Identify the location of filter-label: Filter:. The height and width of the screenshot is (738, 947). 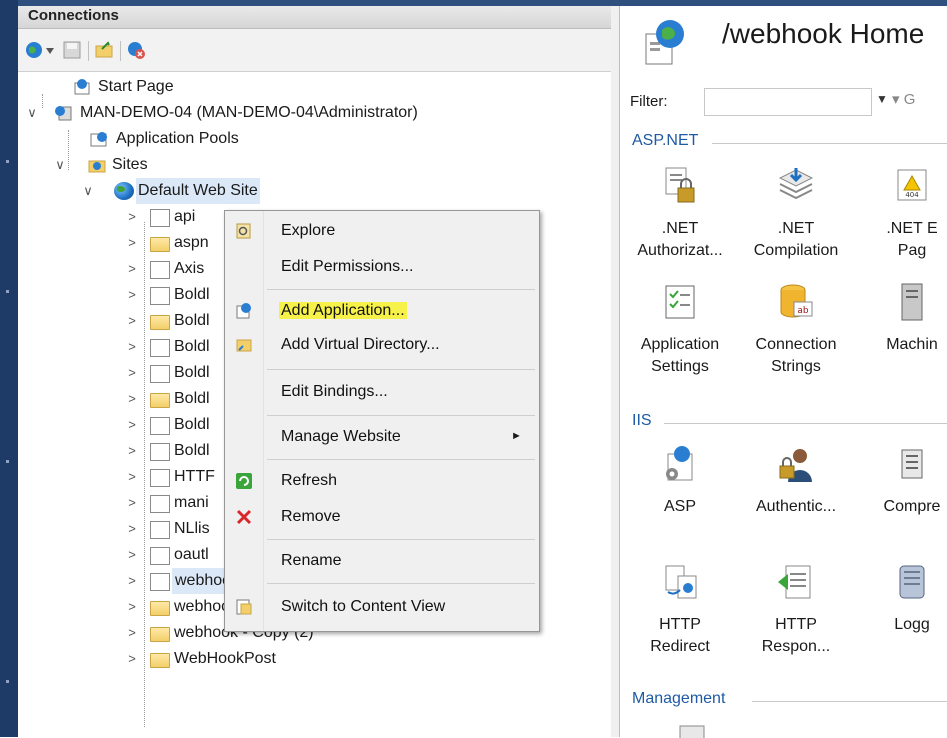
(649, 101).